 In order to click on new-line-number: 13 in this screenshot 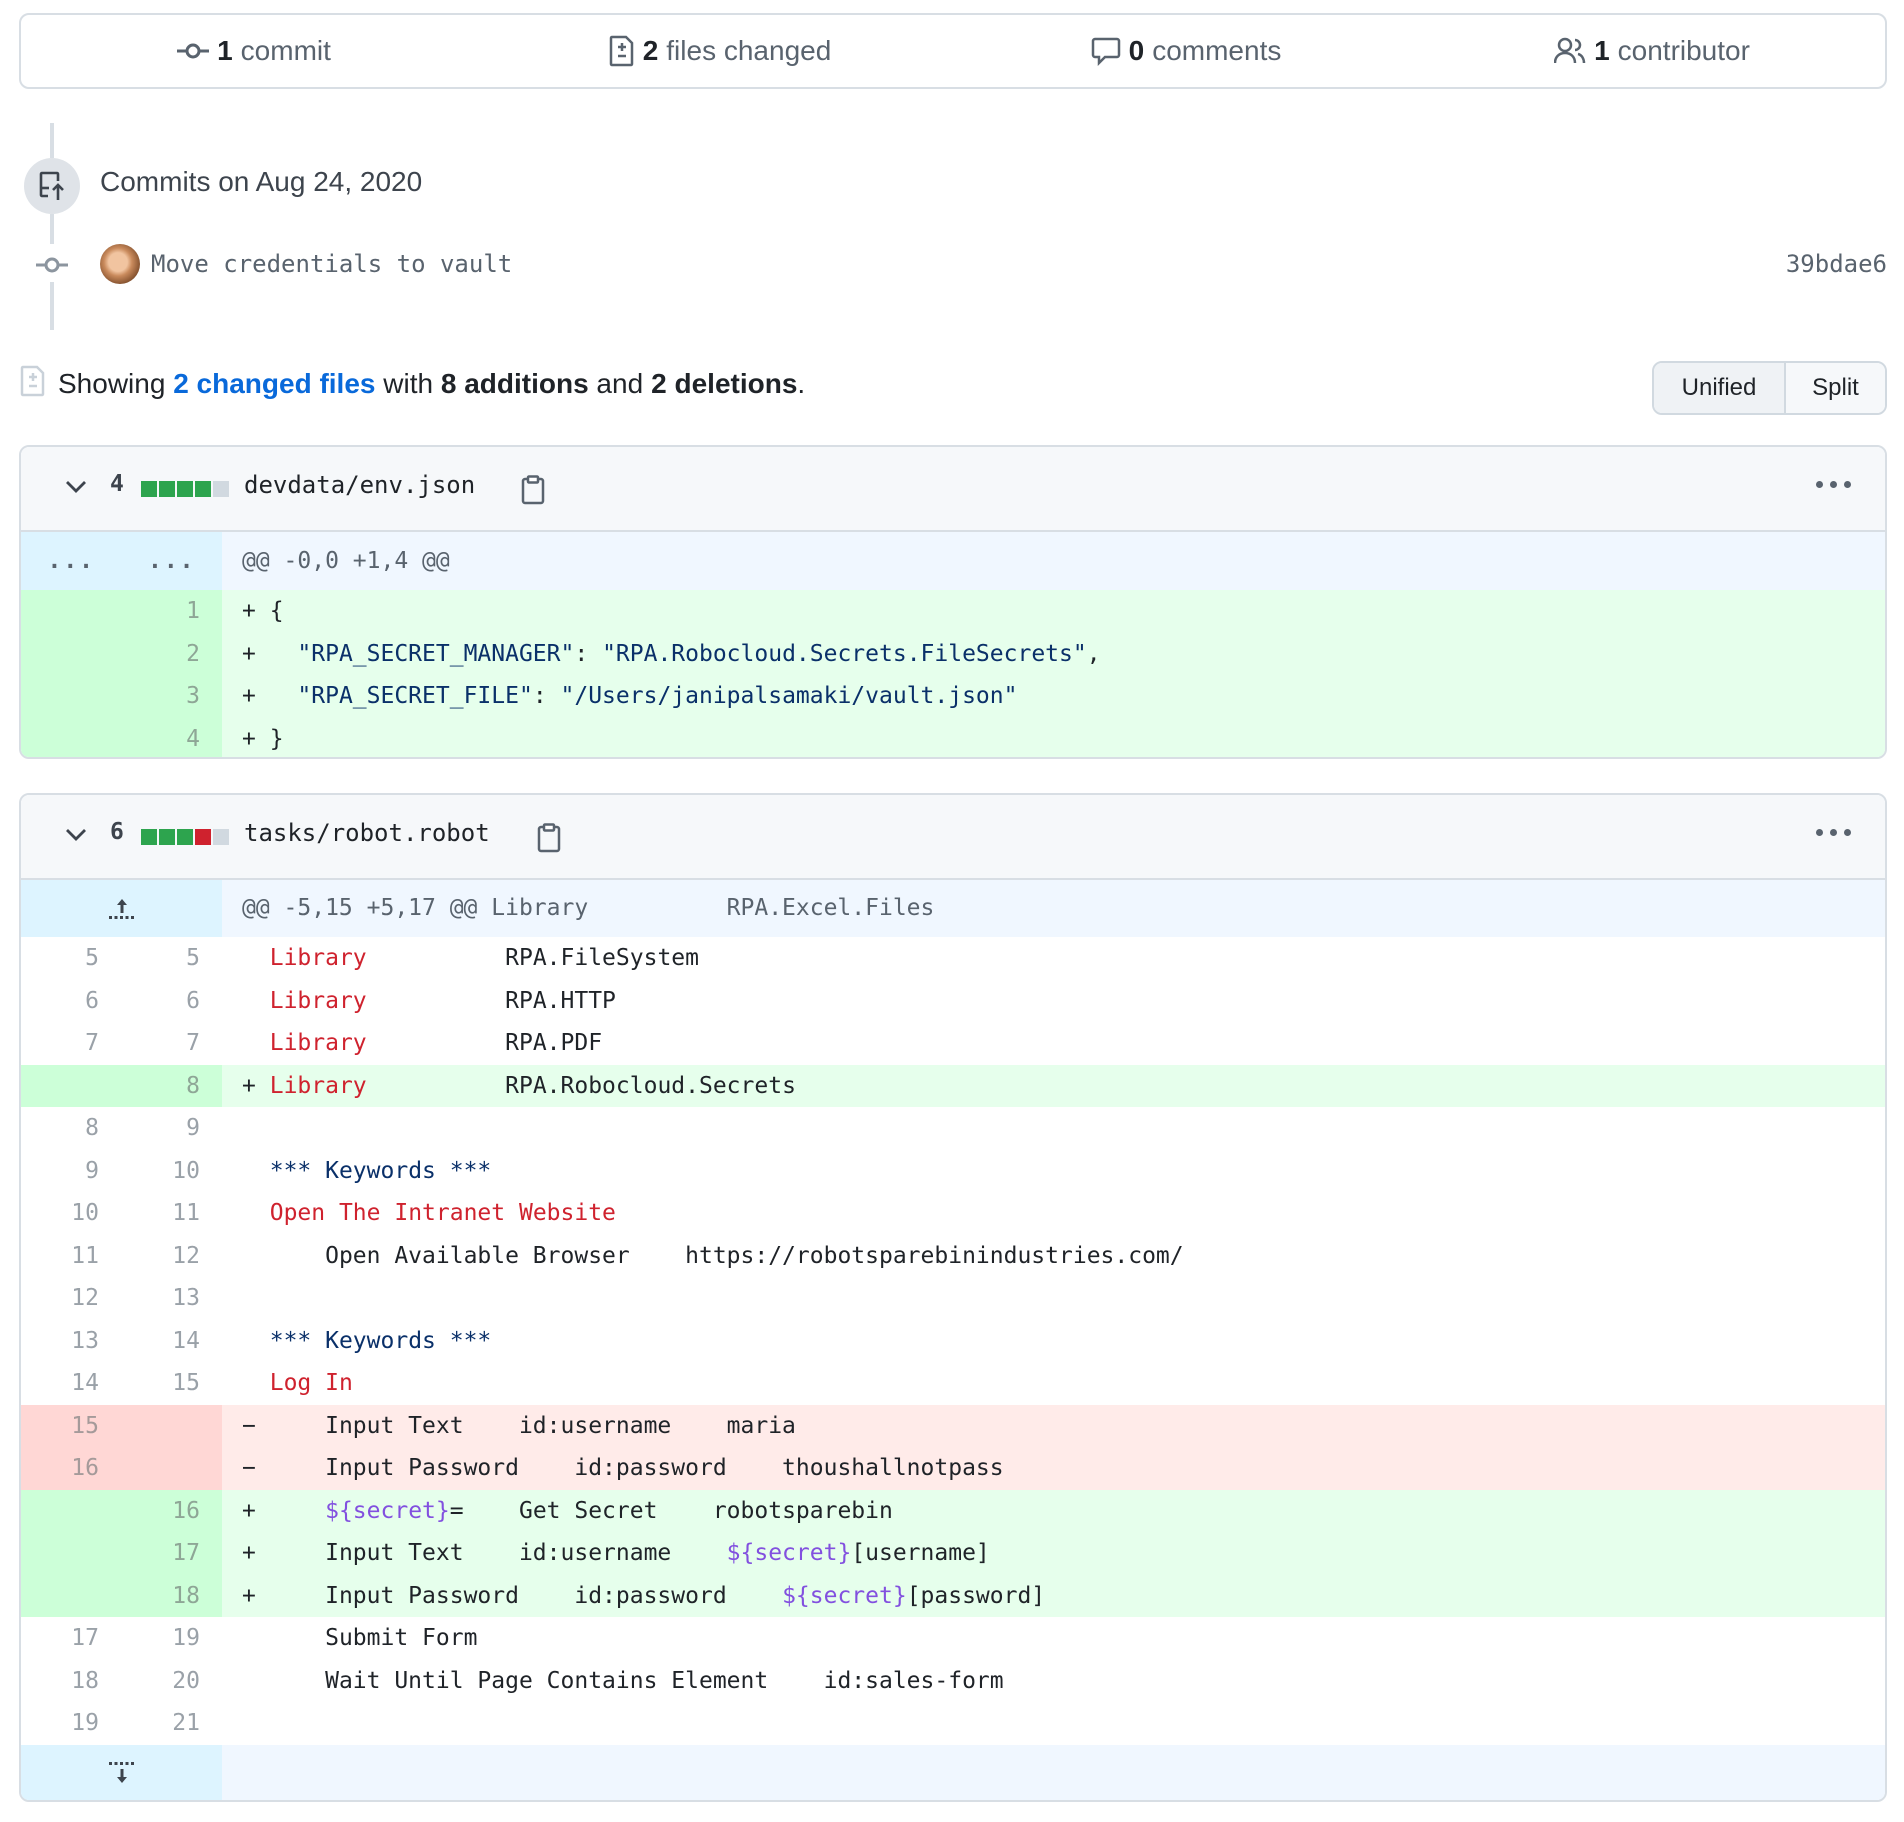, I will do `click(171, 1298)`.